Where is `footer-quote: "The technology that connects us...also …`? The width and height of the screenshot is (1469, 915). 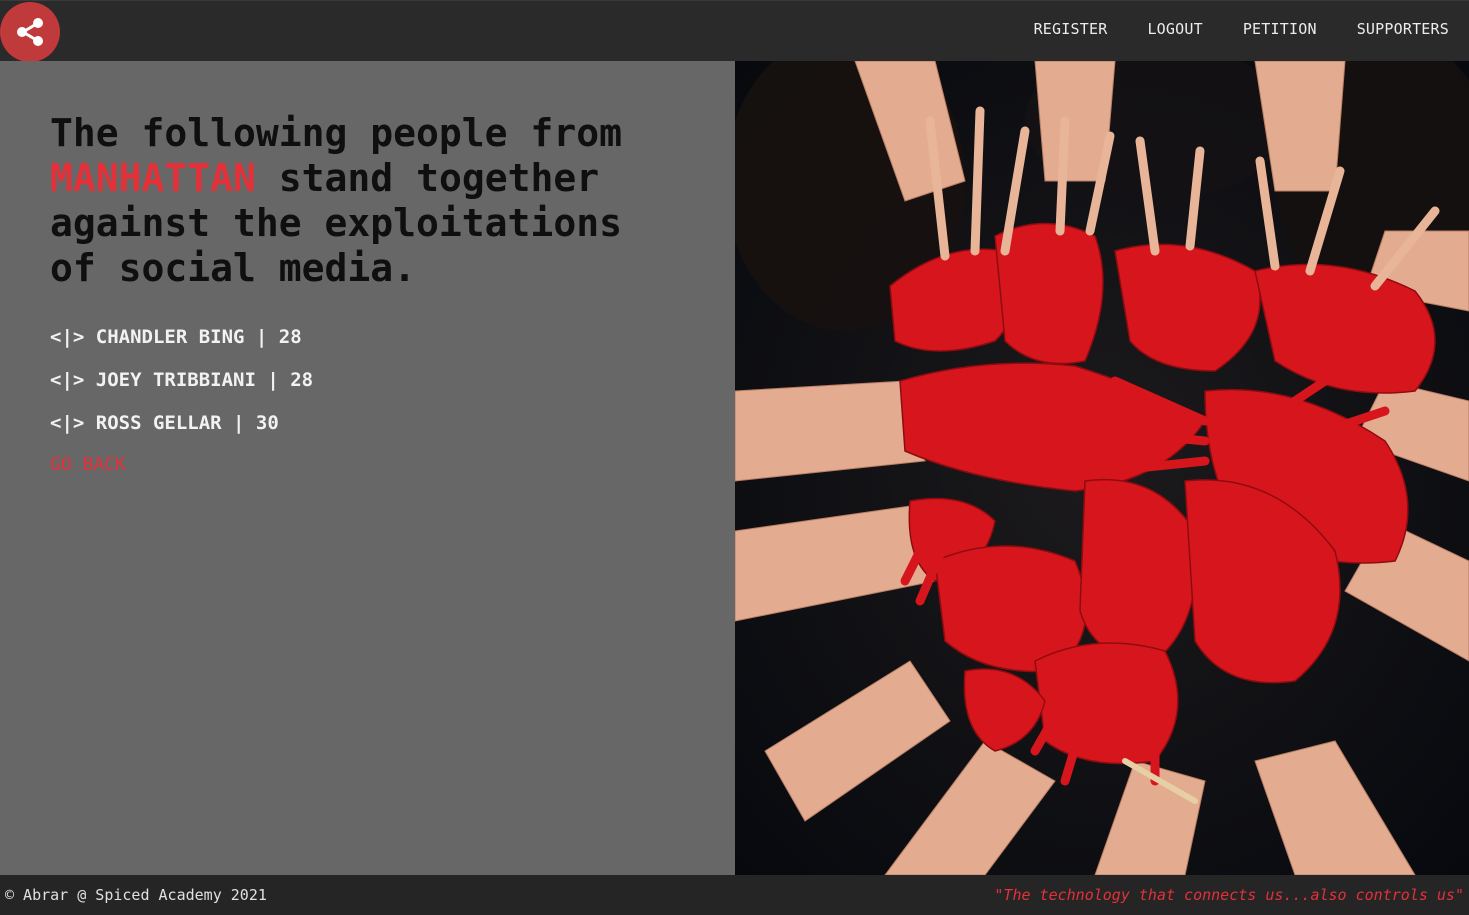 footer-quote: "The technology that connects us...also … is located at coordinates (1229, 895).